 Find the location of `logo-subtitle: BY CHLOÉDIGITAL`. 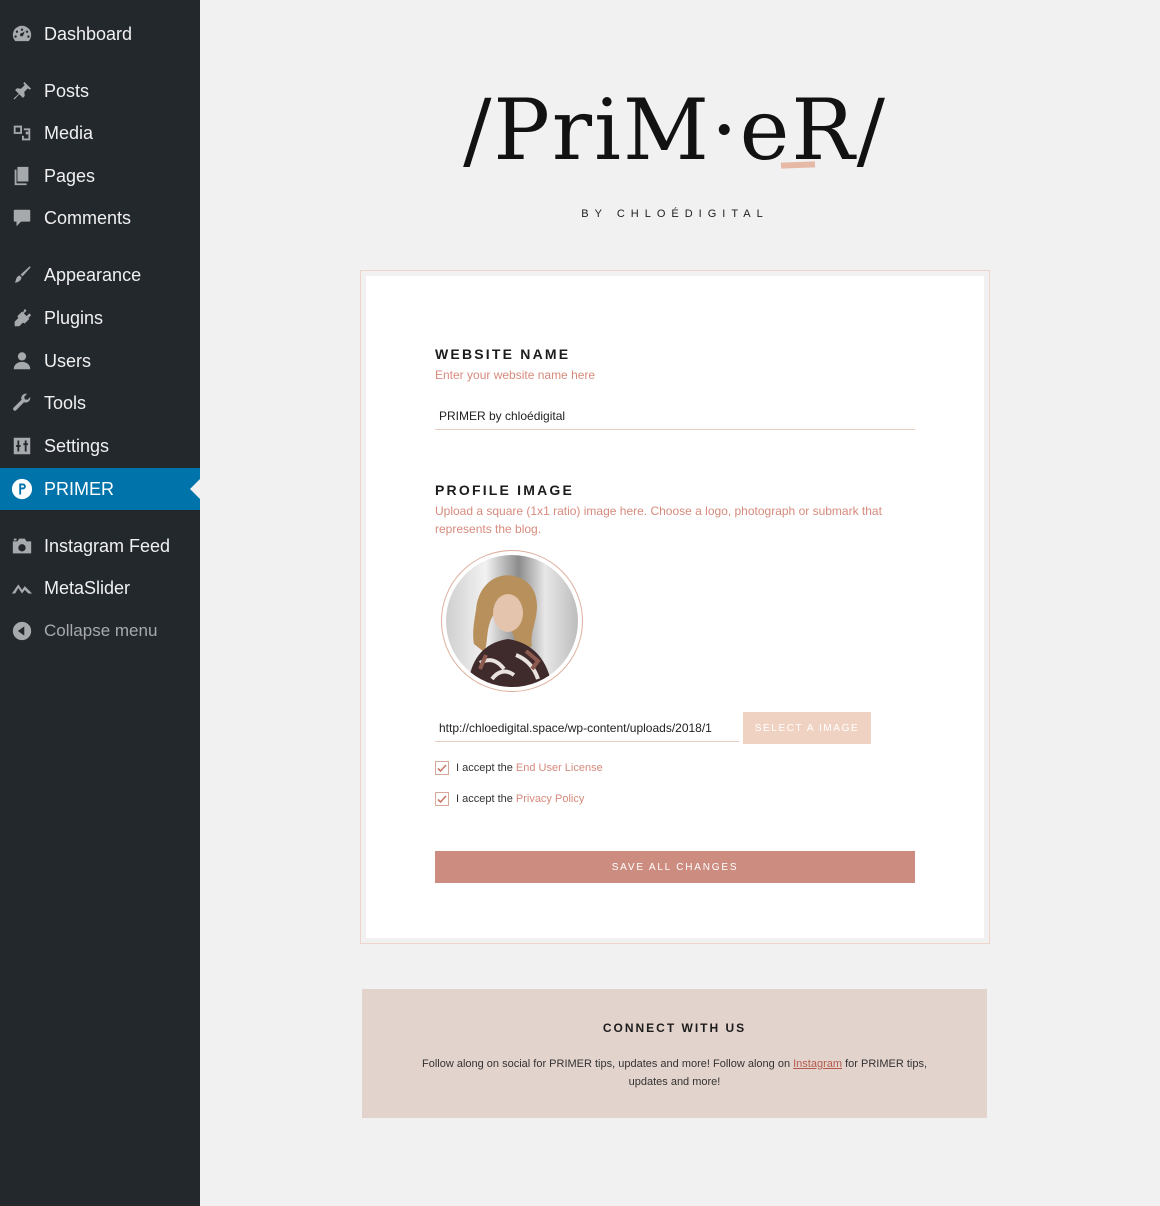

logo-subtitle: BY CHLOÉDIGITAL is located at coordinates (675, 214).